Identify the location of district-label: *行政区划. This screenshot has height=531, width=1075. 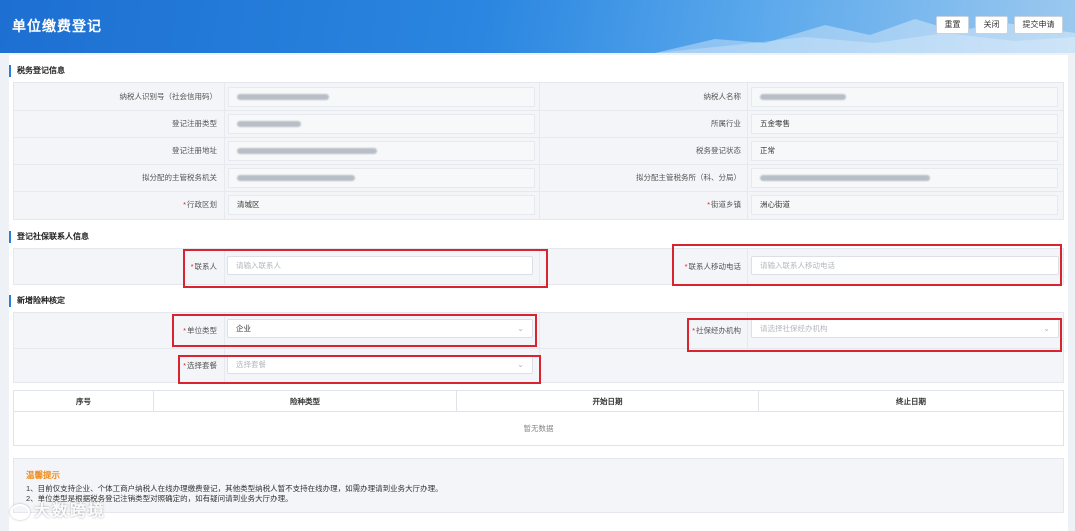
(200, 204).